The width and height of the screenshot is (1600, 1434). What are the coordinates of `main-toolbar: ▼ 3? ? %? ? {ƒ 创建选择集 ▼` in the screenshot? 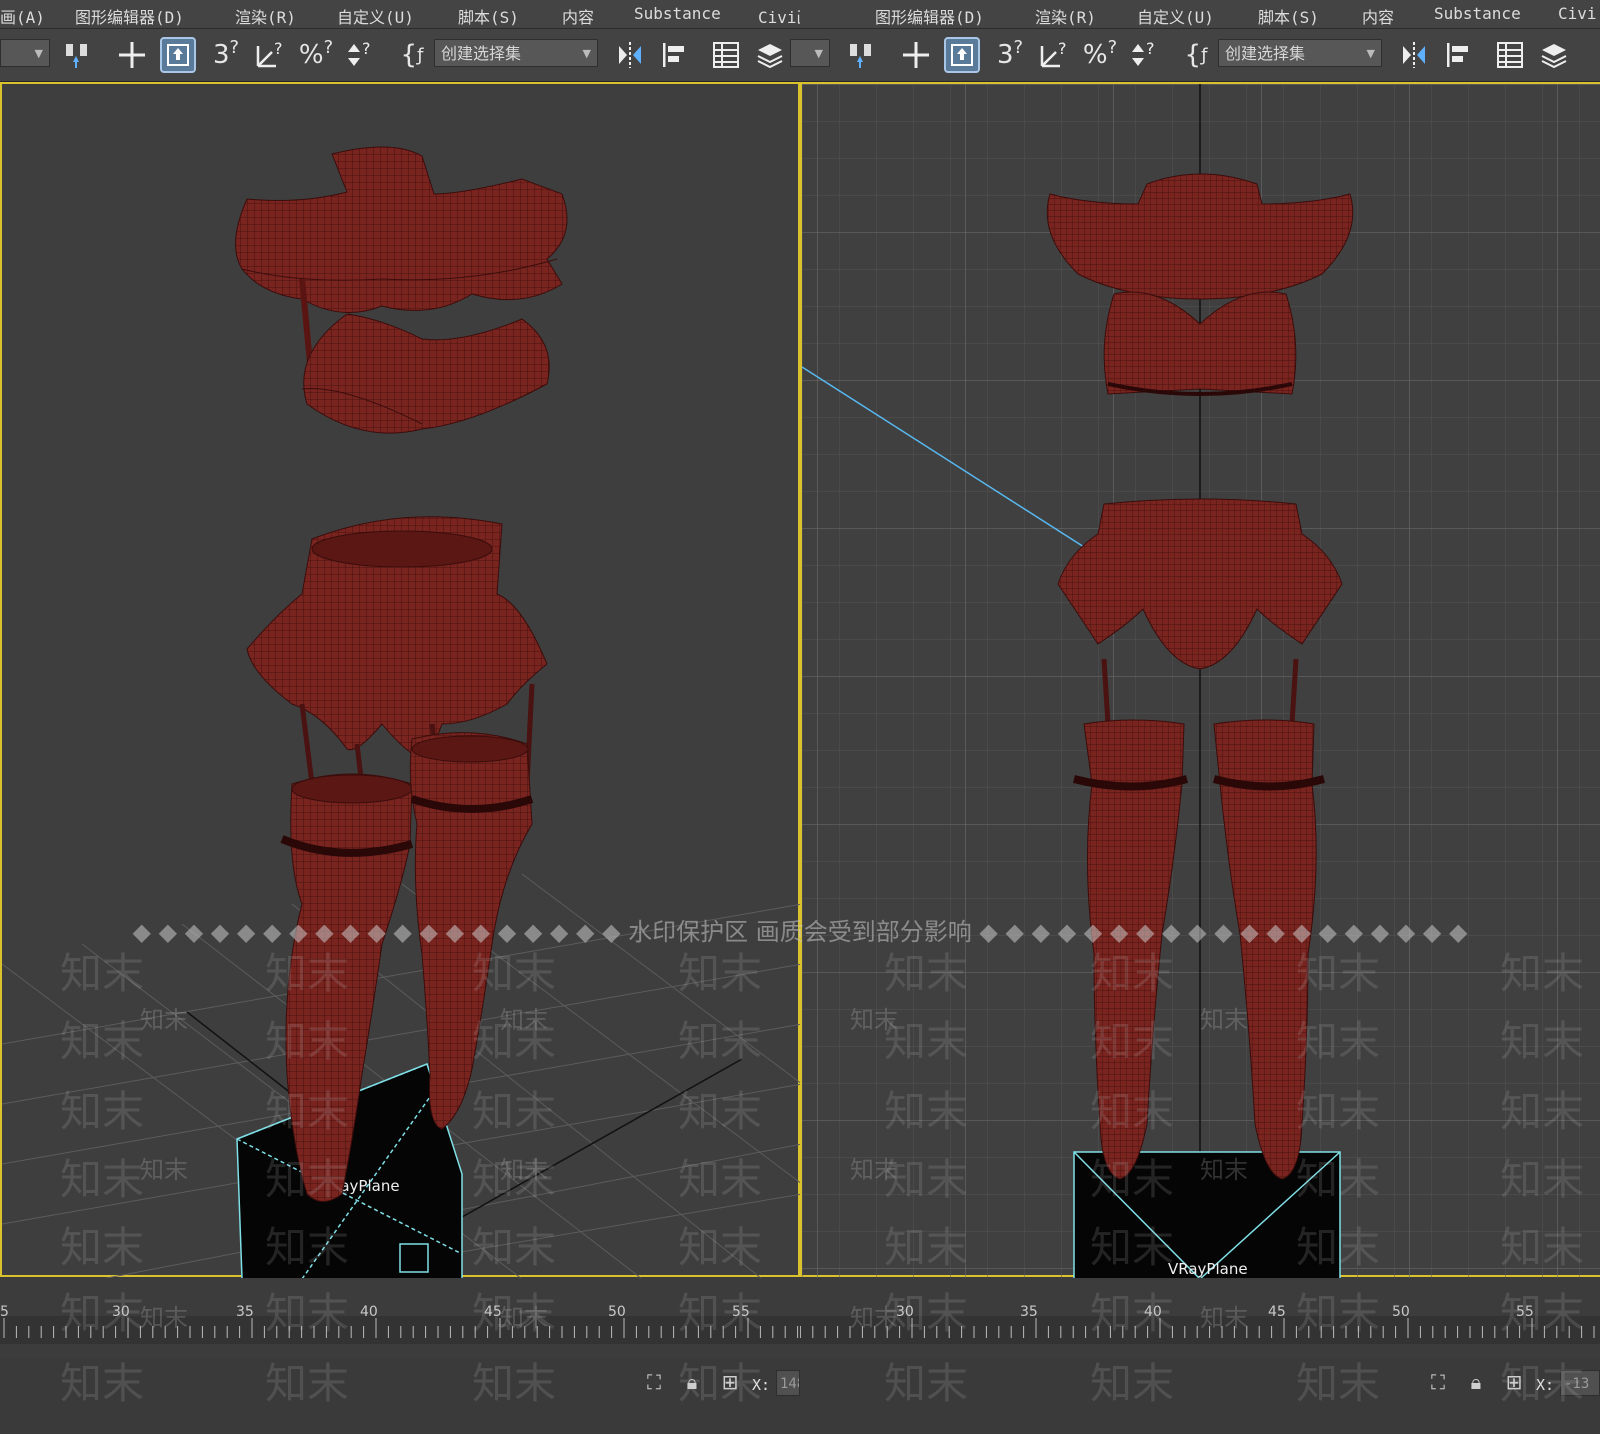 It's located at (1200, 55).